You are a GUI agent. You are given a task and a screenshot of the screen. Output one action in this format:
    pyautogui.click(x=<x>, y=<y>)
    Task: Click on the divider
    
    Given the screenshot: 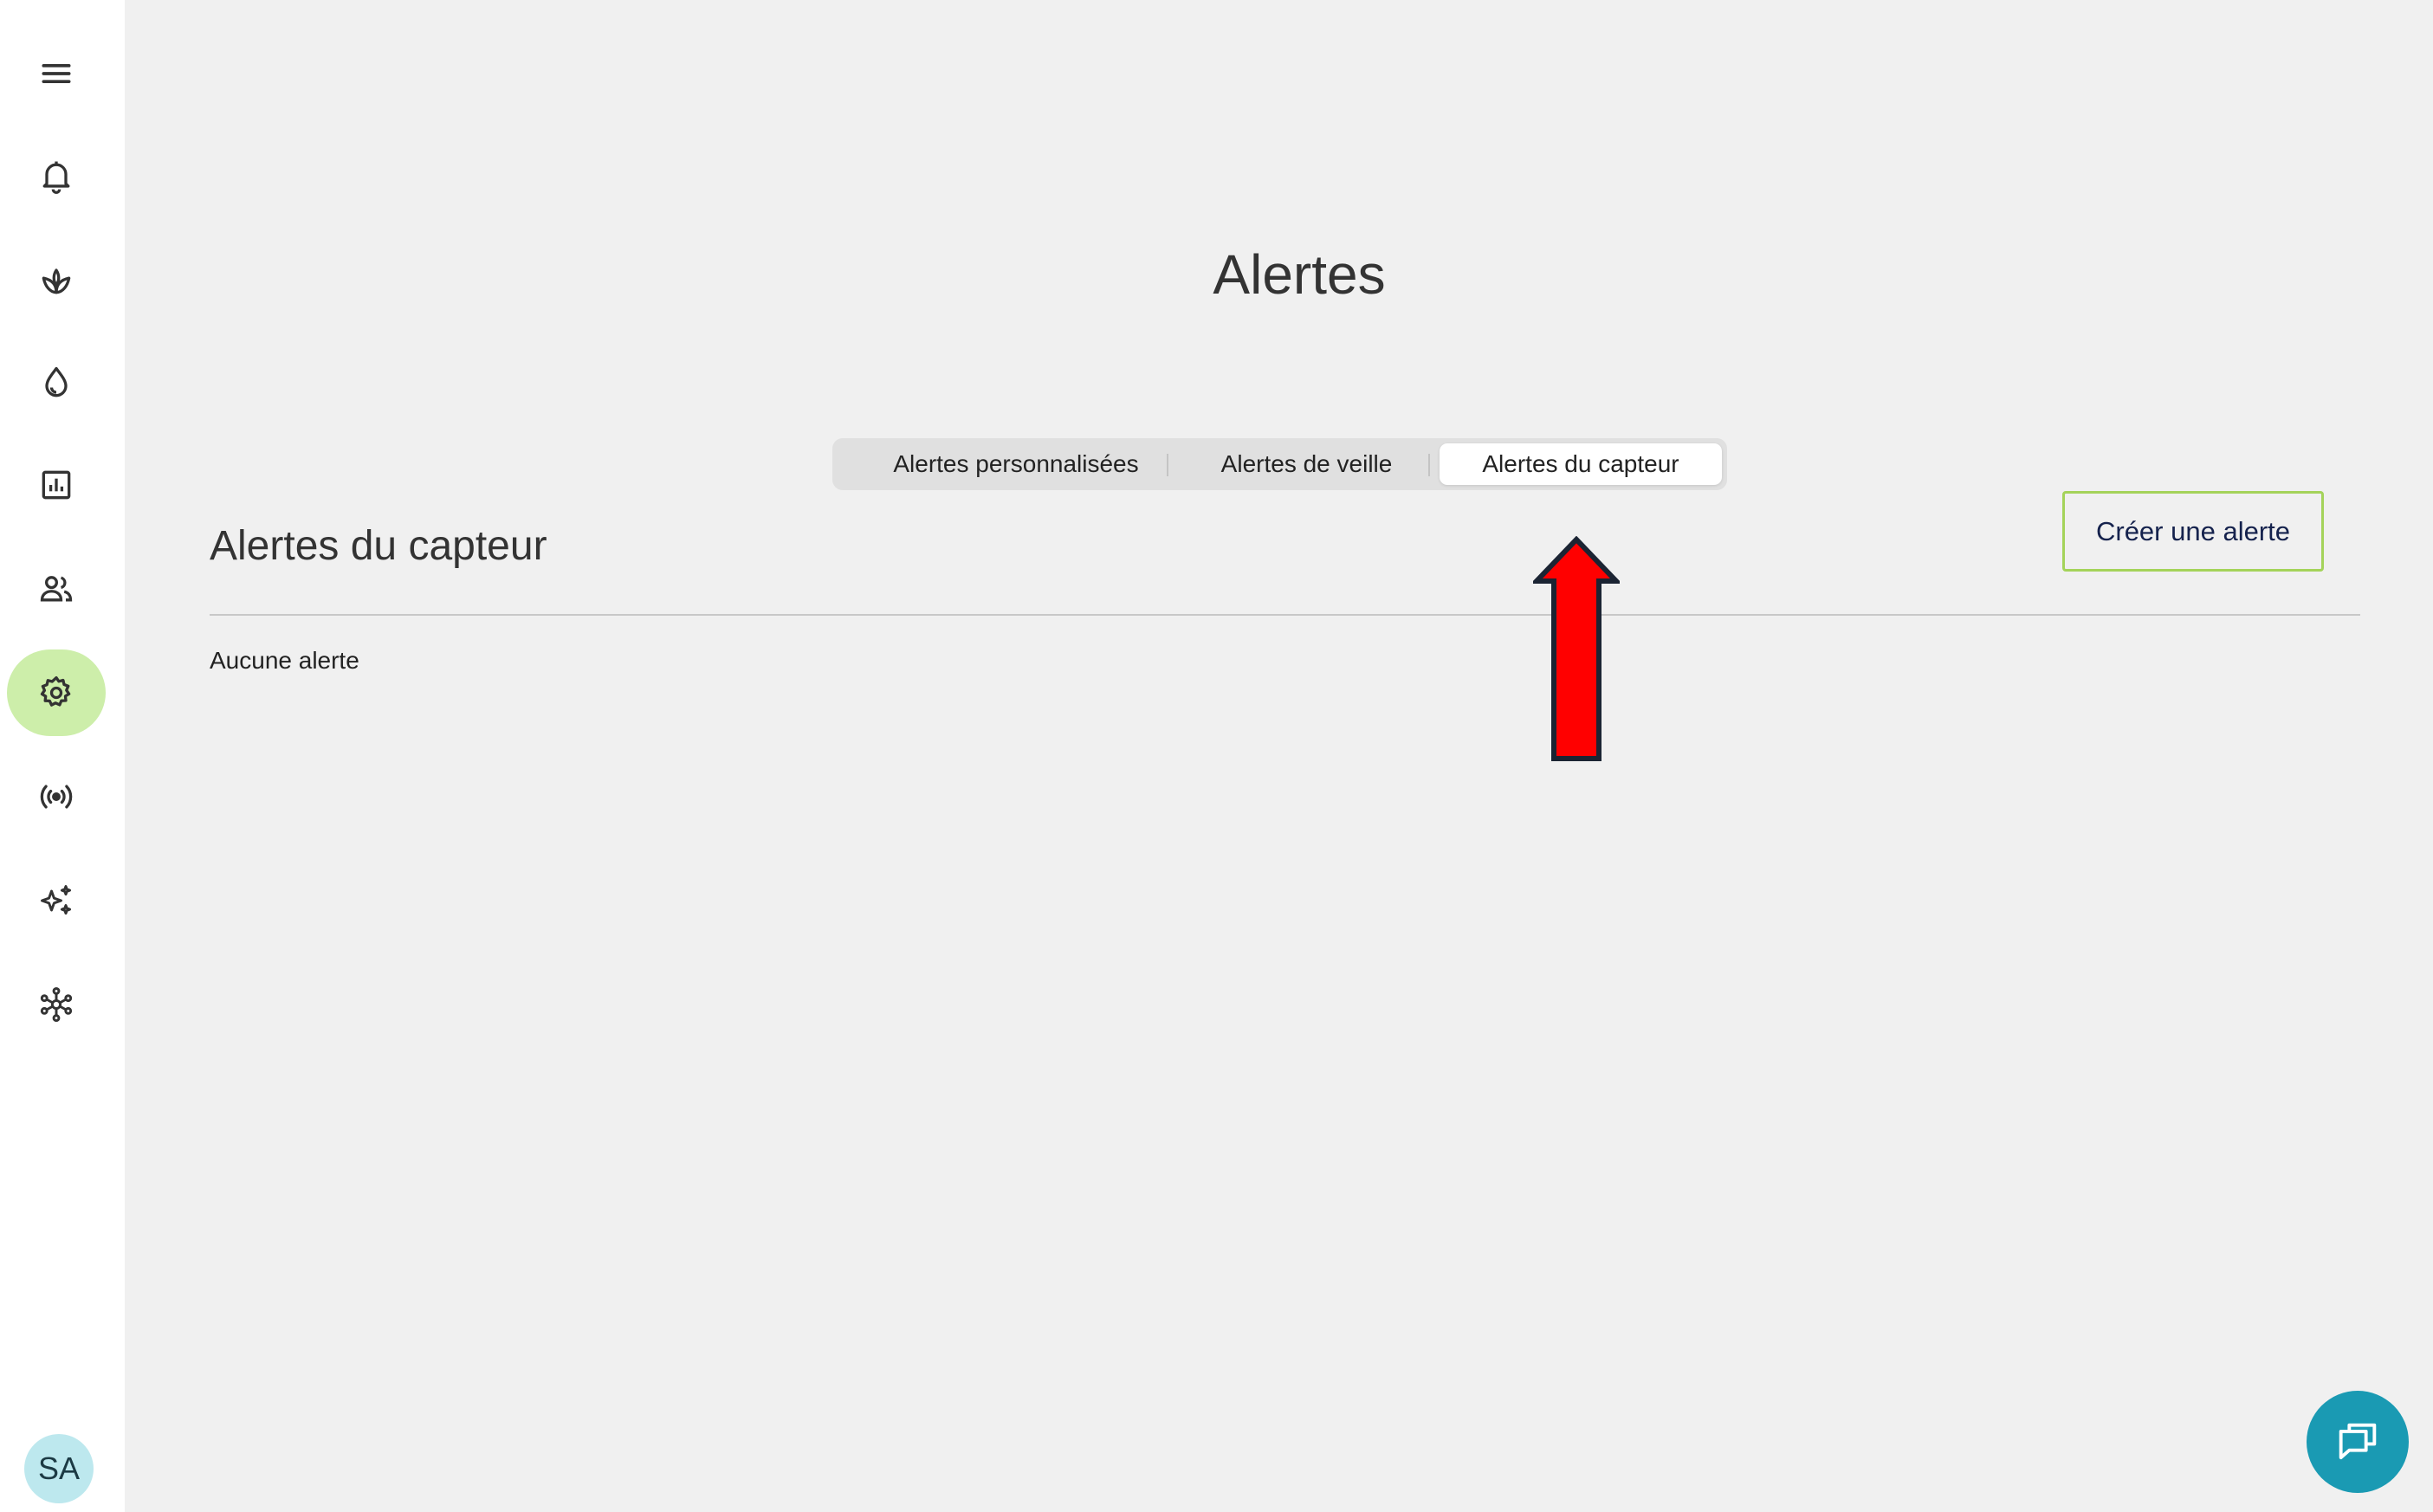 What is the action you would take?
    pyautogui.click(x=1285, y=615)
    